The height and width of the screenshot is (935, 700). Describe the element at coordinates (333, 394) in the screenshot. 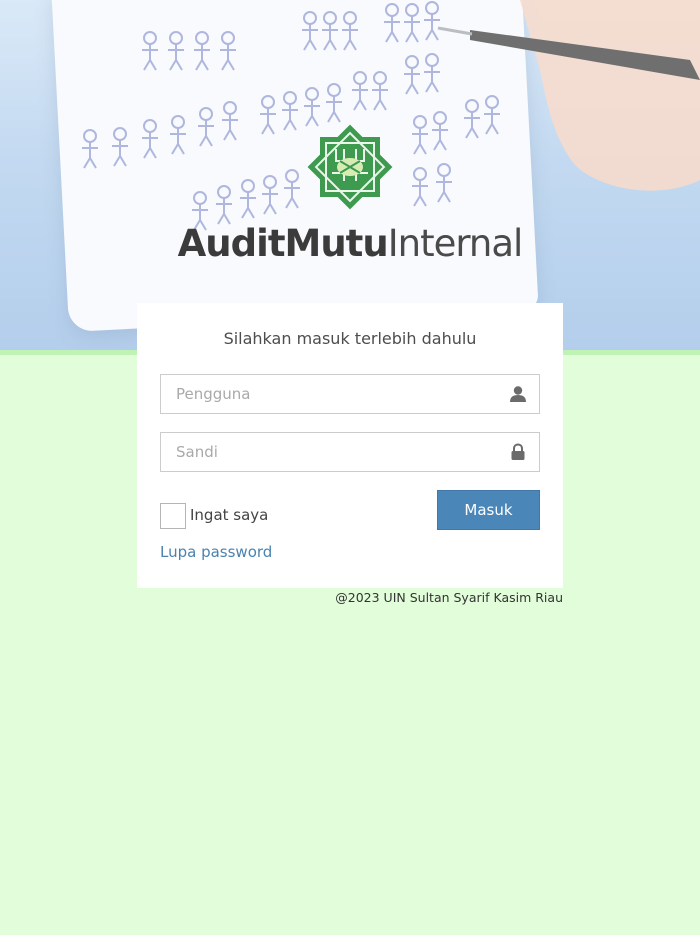

I see `username-input` at that location.